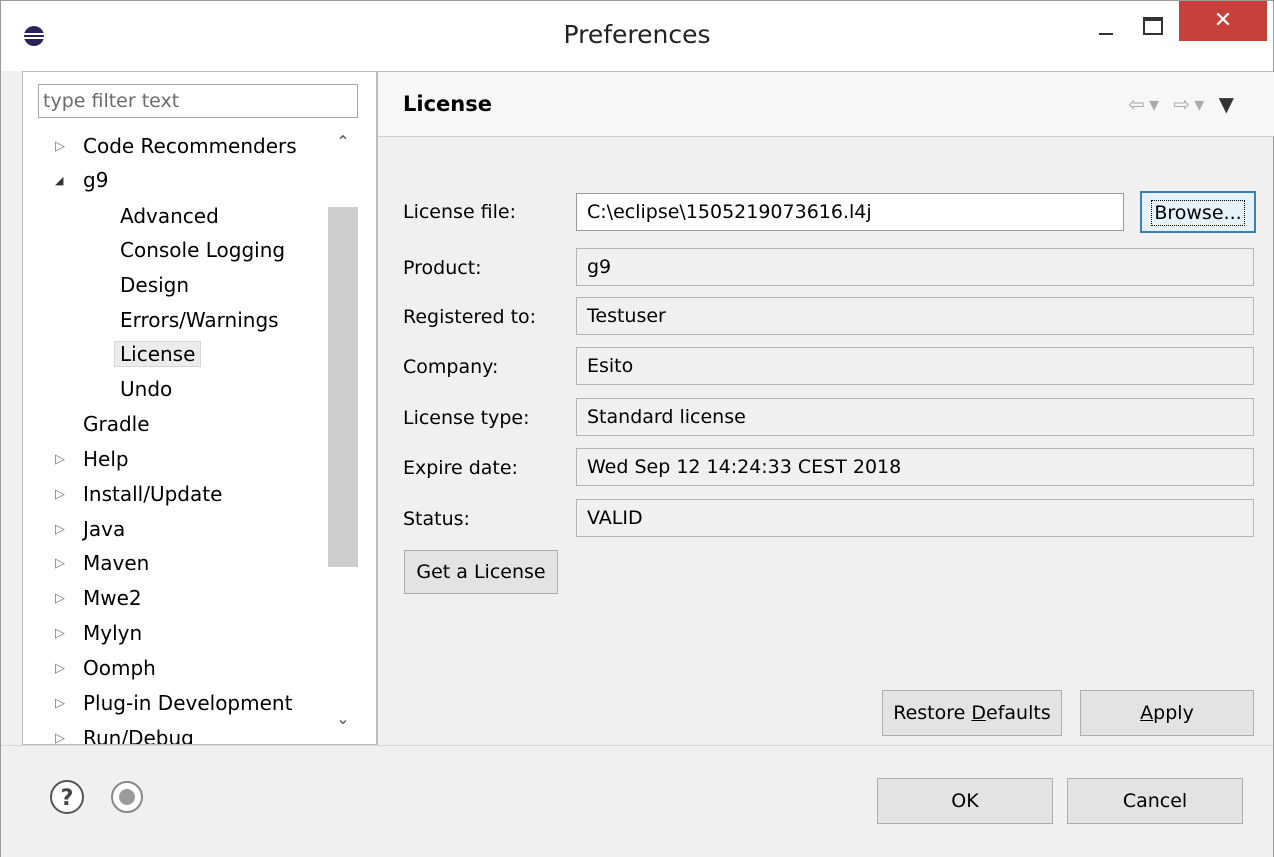  What do you see at coordinates (481, 572) in the screenshot?
I see `get-license-button: Get a License` at bounding box center [481, 572].